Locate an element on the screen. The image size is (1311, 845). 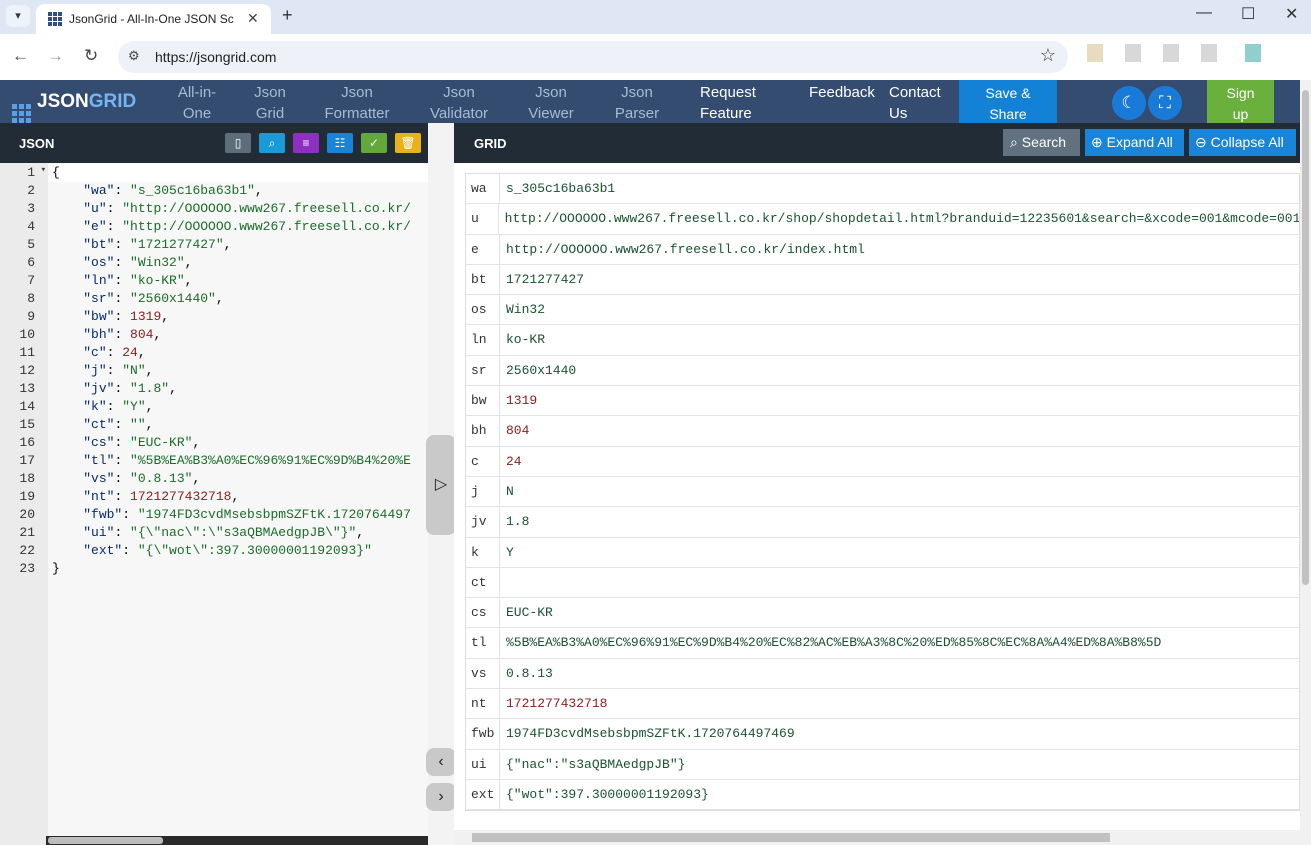
code-line: "cs": "EUC-KR", is located at coordinates (126, 442).